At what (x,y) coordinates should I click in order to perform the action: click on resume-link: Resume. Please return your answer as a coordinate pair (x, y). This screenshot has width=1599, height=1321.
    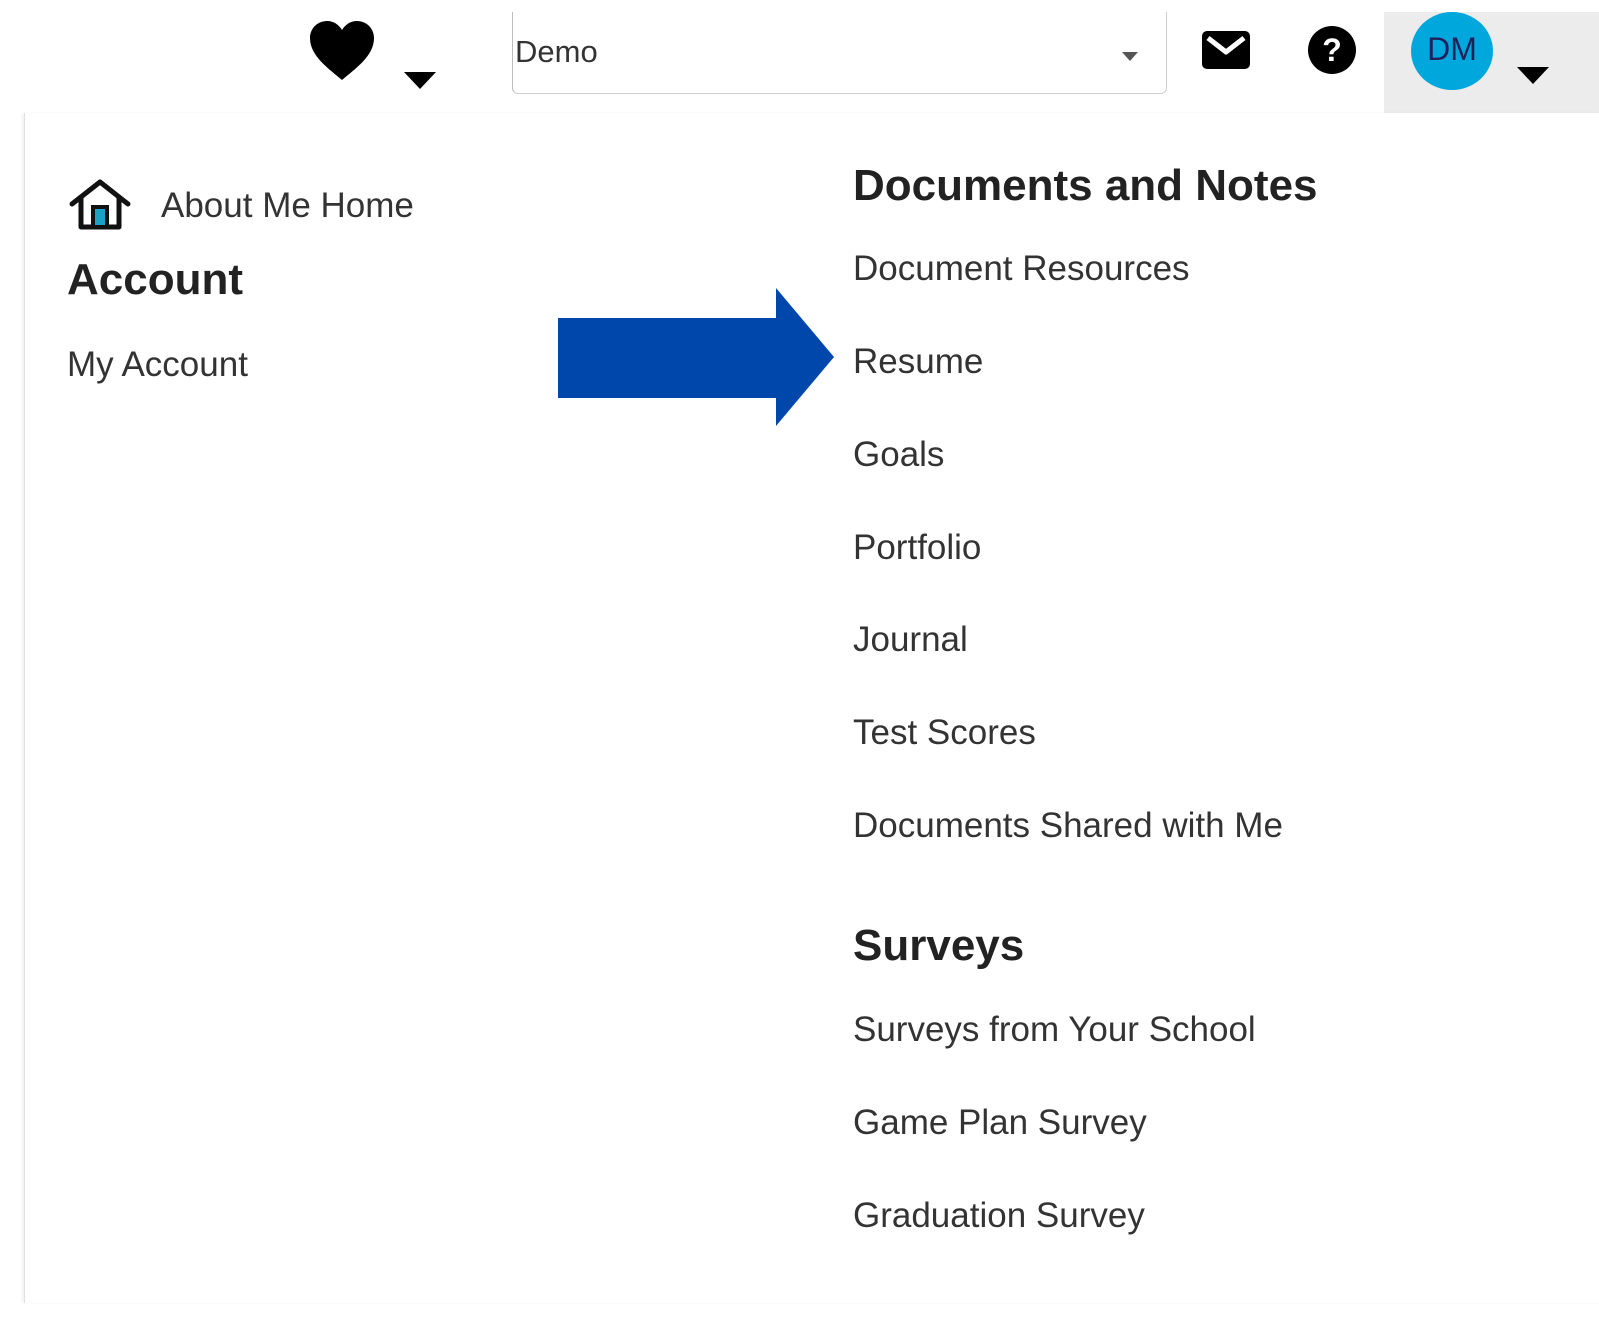
    Looking at the image, I should click on (918, 362).